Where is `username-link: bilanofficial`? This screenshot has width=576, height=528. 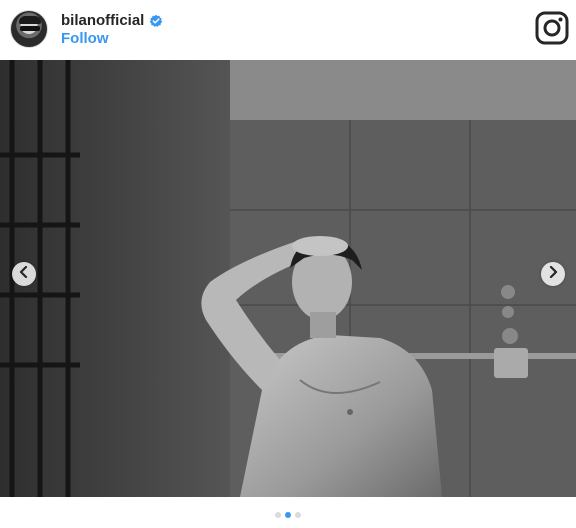 username-link: bilanofficial is located at coordinates (102, 20).